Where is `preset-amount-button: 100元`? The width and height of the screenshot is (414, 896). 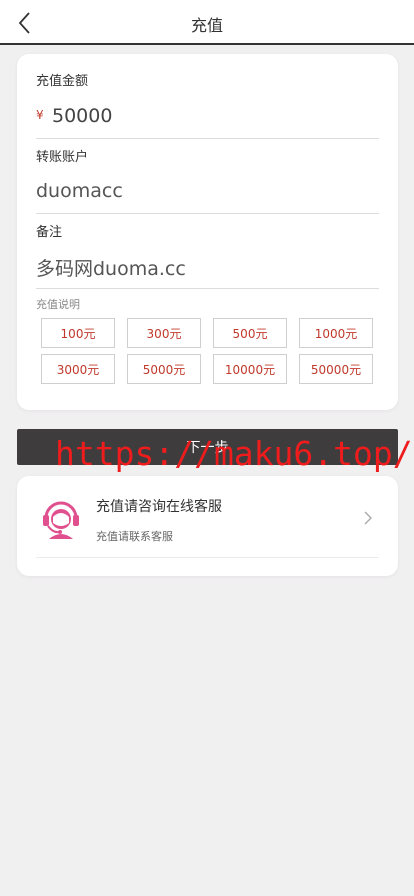 preset-amount-button: 100元 is located at coordinates (78, 333).